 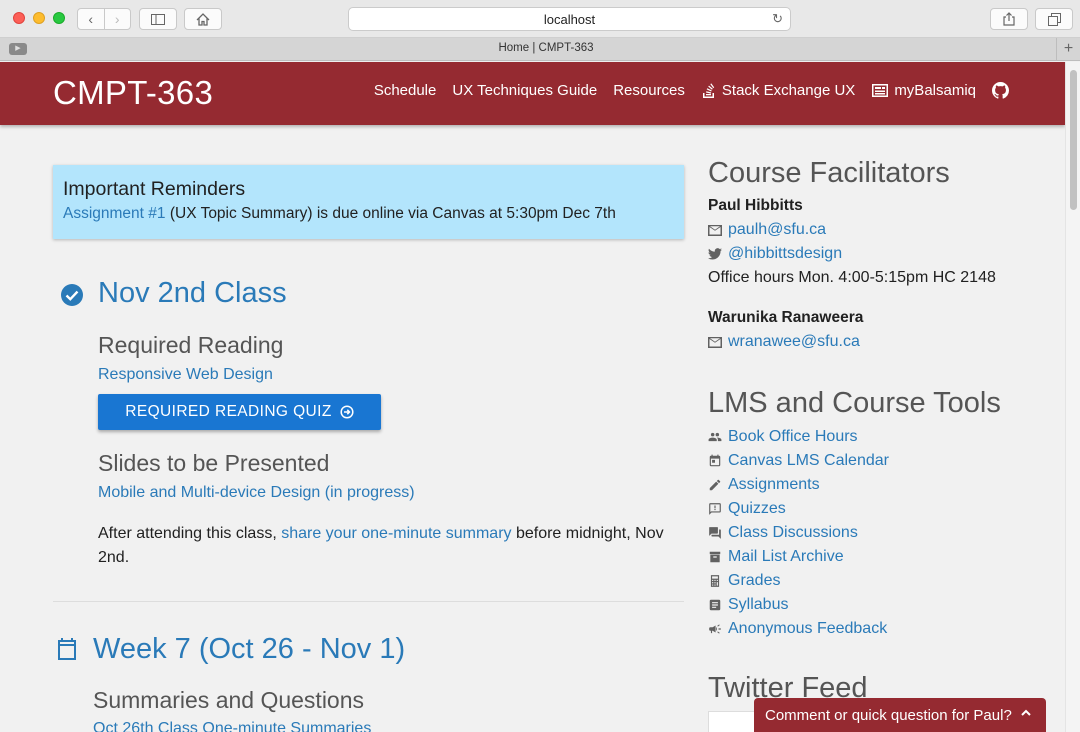 What do you see at coordinates (114, 213) in the screenshot?
I see `assignment-link: Assignment #1` at bounding box center [114, 213].